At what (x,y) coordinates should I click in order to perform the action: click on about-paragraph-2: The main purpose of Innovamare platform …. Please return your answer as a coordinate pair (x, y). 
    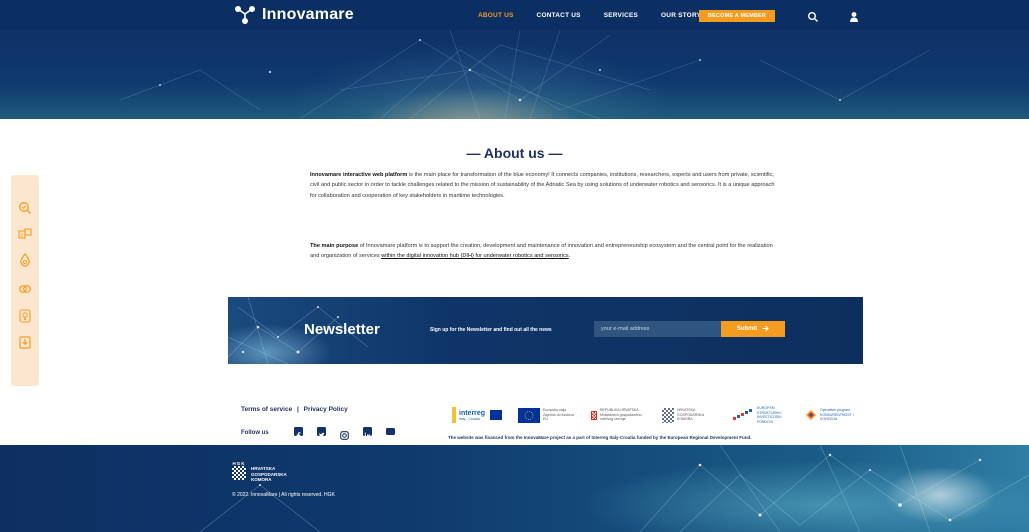
    Looking at the image, I should click on (545, 251).